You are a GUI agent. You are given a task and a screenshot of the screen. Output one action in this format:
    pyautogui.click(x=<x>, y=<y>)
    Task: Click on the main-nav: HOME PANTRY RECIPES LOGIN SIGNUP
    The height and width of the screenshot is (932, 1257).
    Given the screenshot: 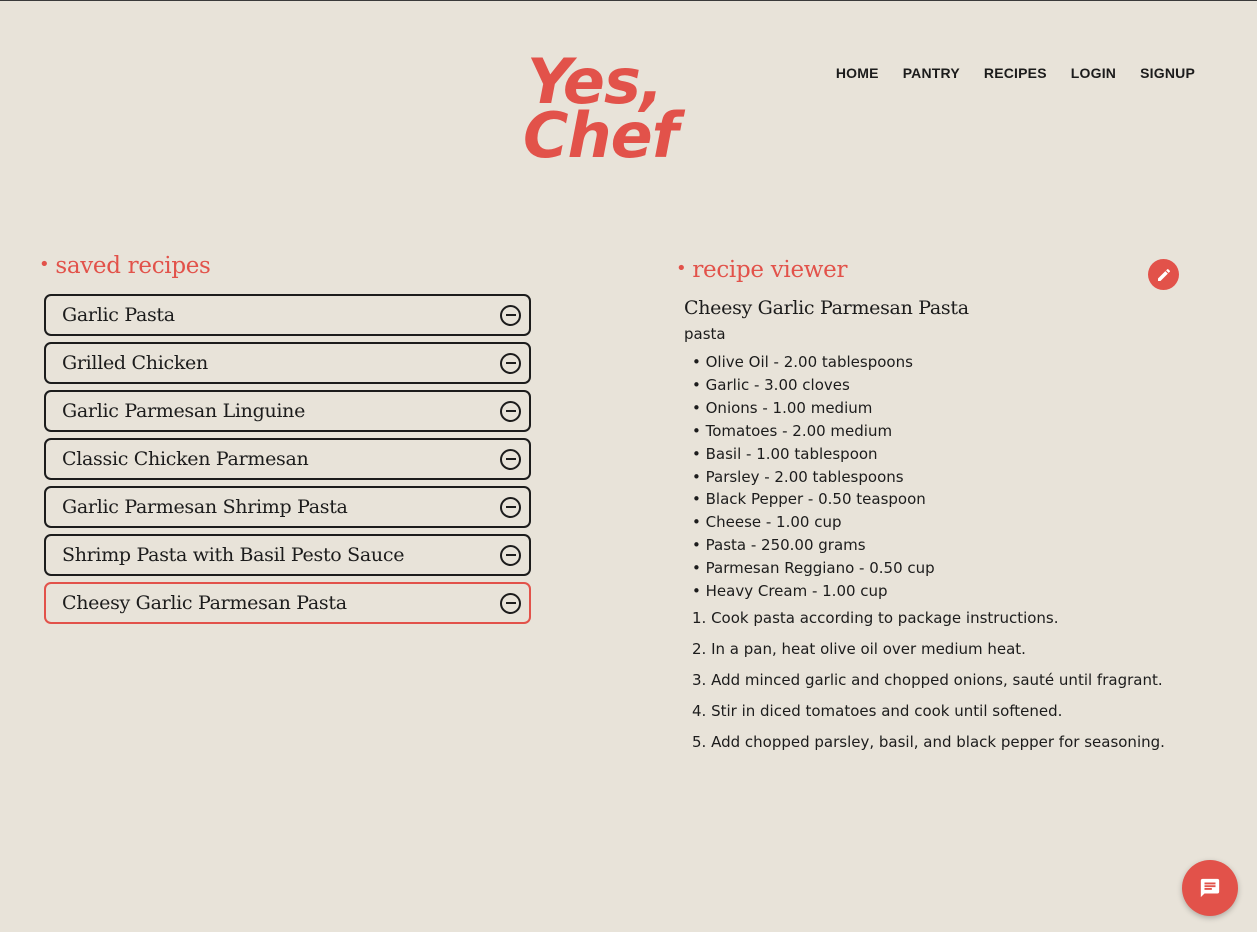 What is the action you would take?
    pyautogui.click(x=1015, y=73)
    